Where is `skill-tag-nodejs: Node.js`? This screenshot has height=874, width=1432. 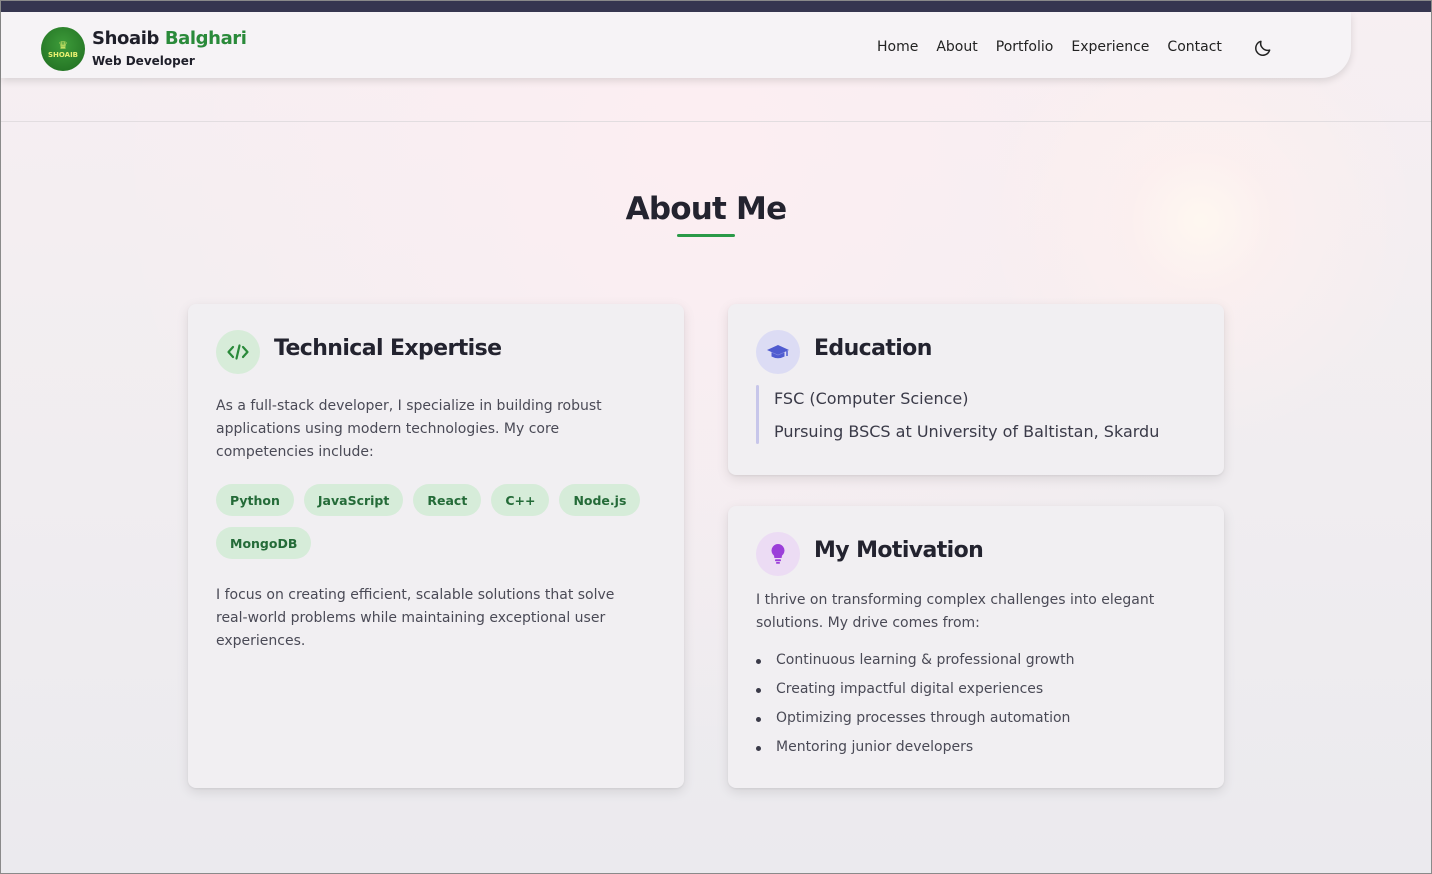 skill-tag-nodejs: Node.js is located at coordinates (600, 500).